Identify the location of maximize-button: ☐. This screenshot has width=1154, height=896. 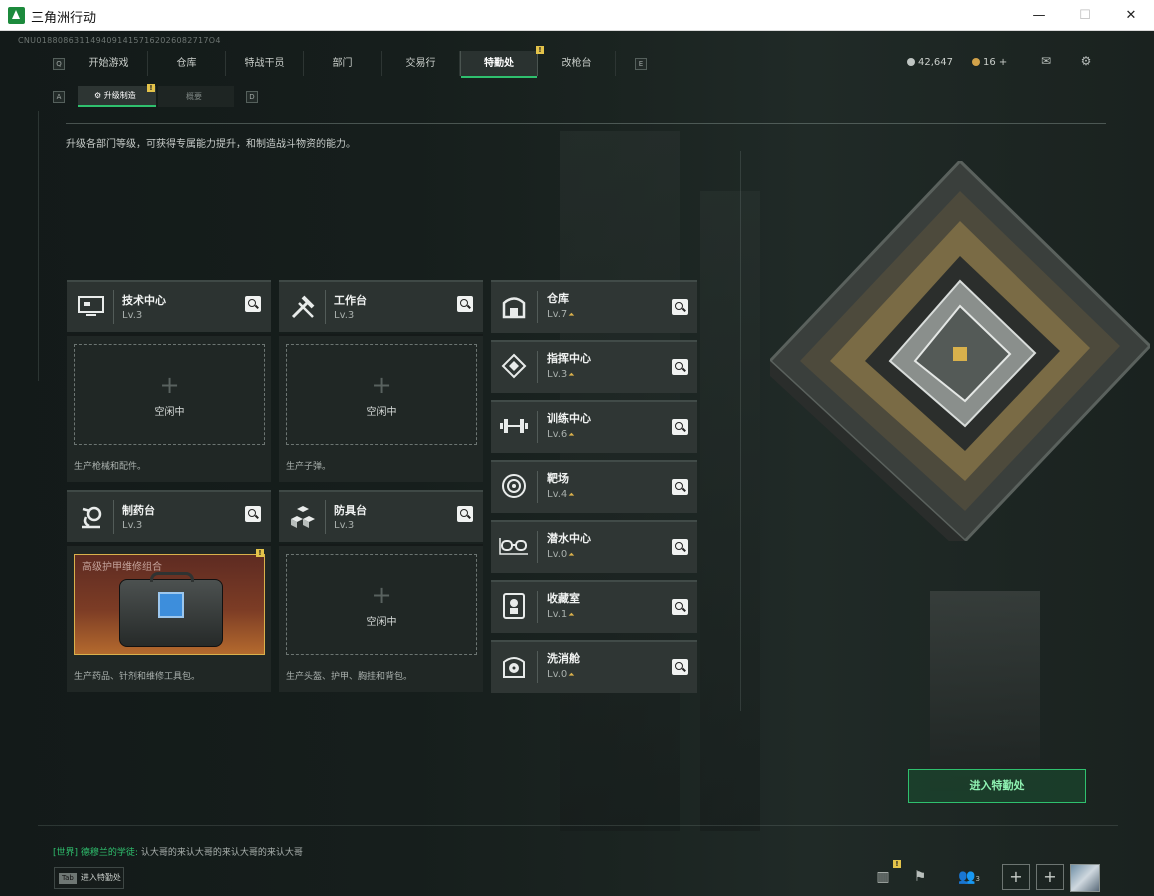
(1085, 15).